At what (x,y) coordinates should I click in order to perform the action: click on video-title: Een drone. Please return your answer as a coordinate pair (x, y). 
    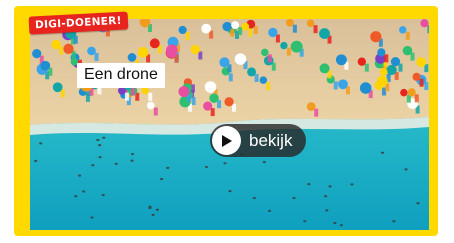
    Looking at the image, I should click on (121, 75).